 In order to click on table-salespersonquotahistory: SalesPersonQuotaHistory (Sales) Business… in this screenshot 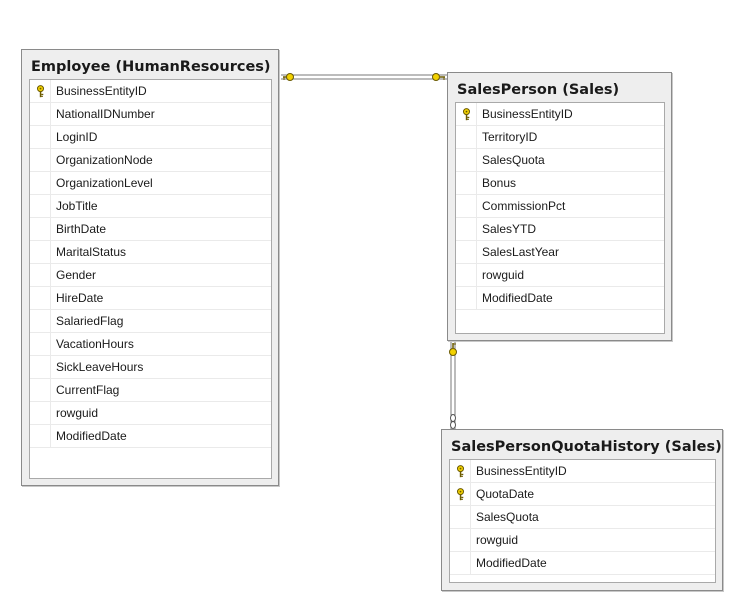, I will do `click(582, 510)`.